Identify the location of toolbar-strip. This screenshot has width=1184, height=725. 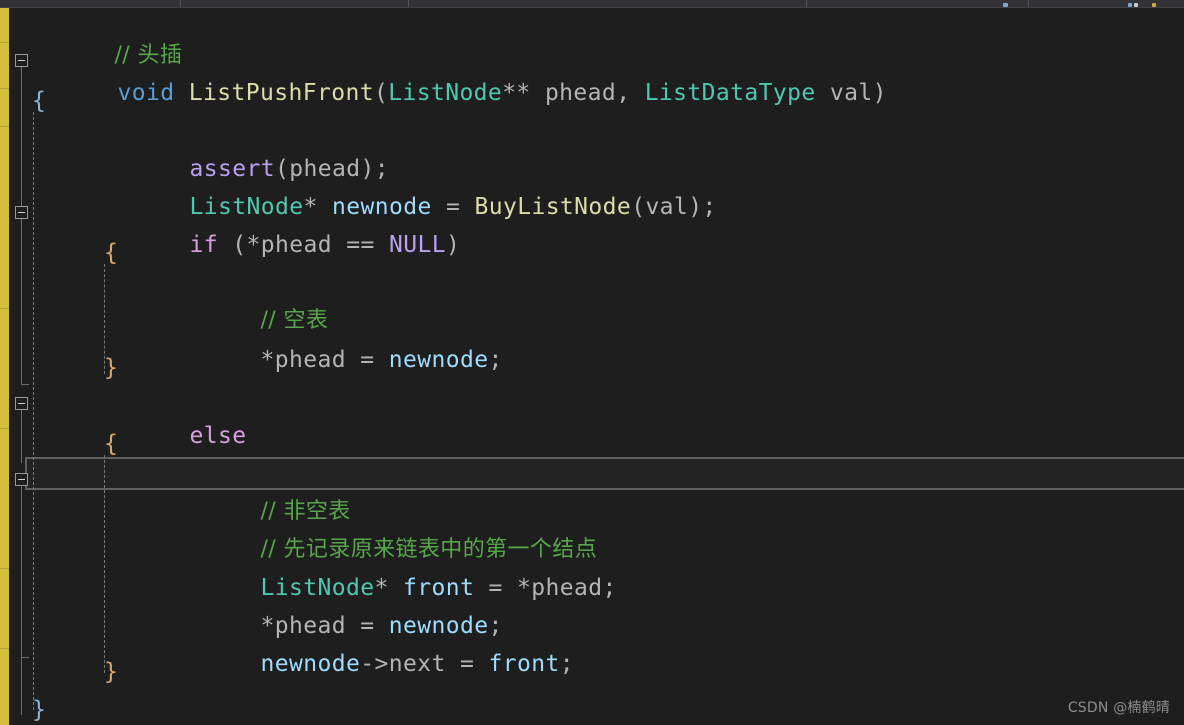
(592, 4).